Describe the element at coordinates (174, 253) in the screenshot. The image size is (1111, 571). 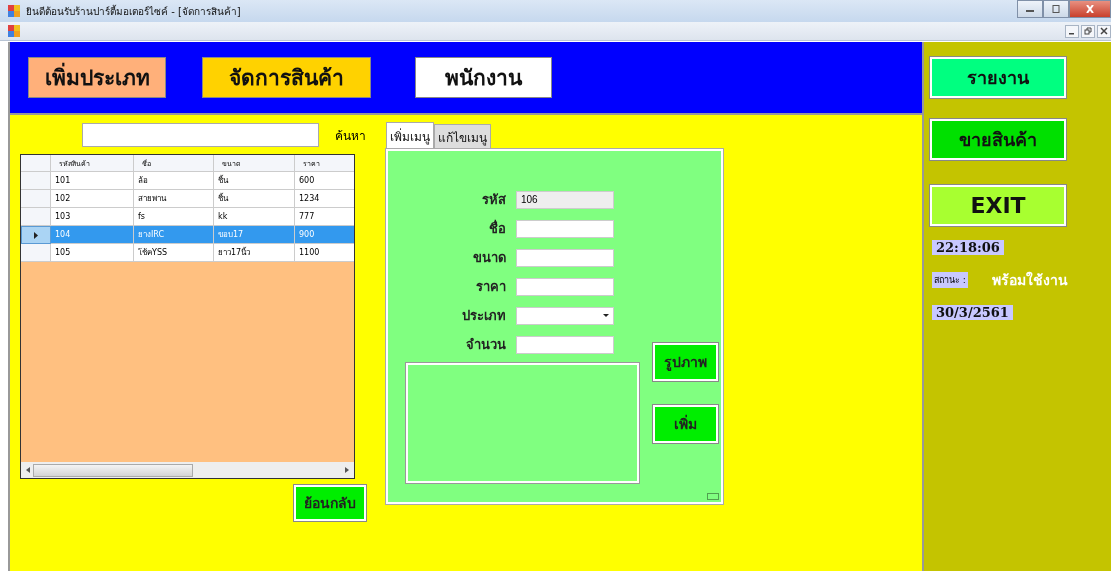
I see `table-cell: โช้คYSS` at that location.